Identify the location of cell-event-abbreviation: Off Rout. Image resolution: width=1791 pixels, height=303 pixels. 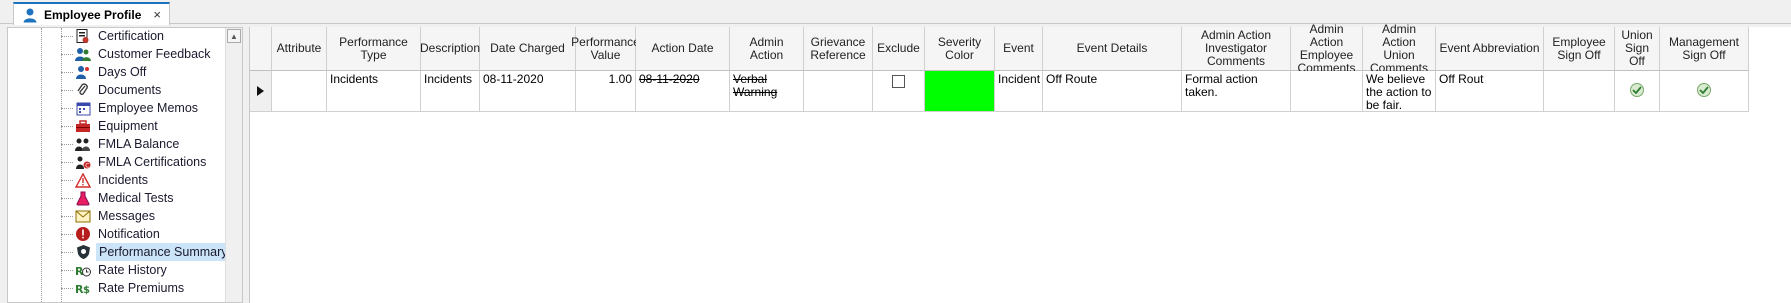
(1490, 91).